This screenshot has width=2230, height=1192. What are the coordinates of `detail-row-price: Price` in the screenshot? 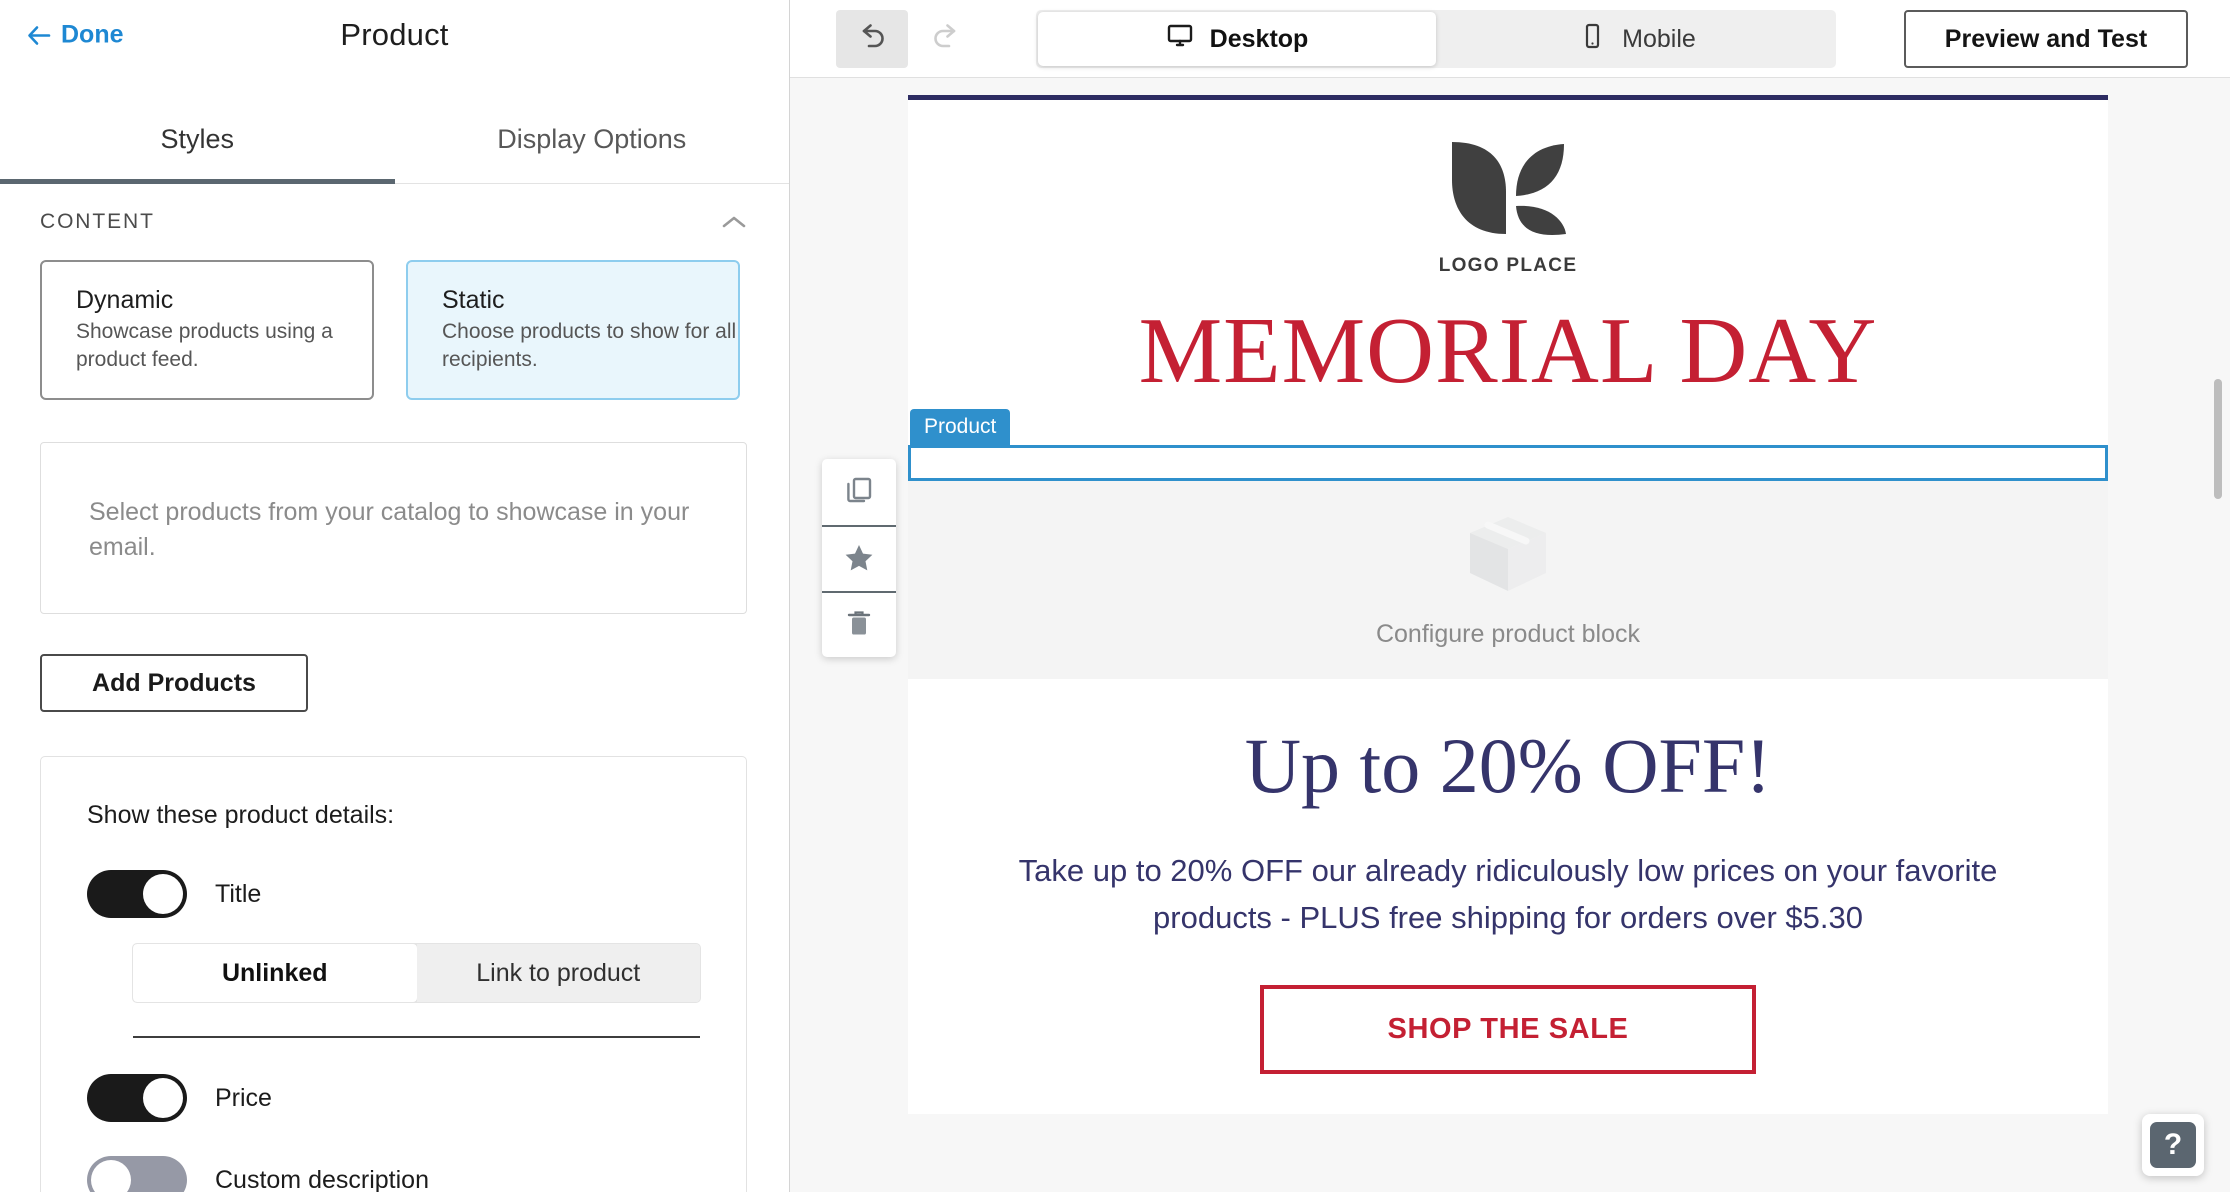 It's located at (393, 1098).